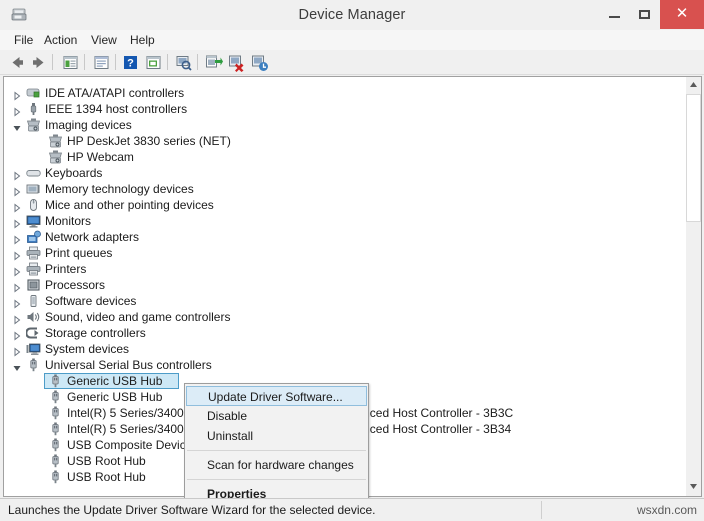  What do you see at coordinates (352, 15) in the screenshot?
I see `window-title: Device Manager` at bounding box center [352, 15].